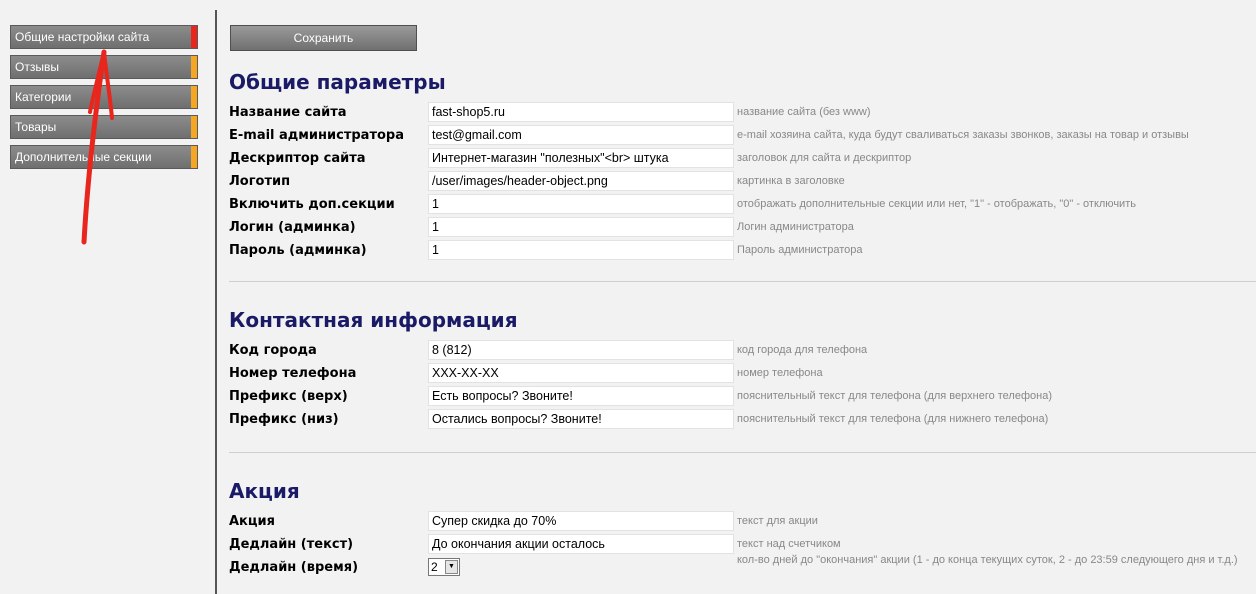  I want to click on deadline-text-input: До окончания акции осталось, so click(581, 544).